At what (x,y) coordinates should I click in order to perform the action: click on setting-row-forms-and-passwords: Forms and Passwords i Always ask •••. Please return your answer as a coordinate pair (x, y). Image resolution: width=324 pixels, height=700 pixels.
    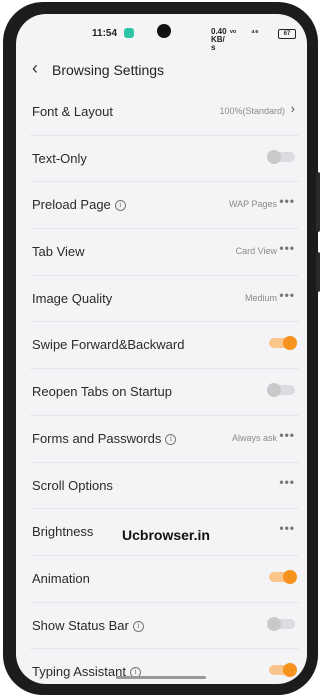
    Looking at the image, I should click on (164, 439).